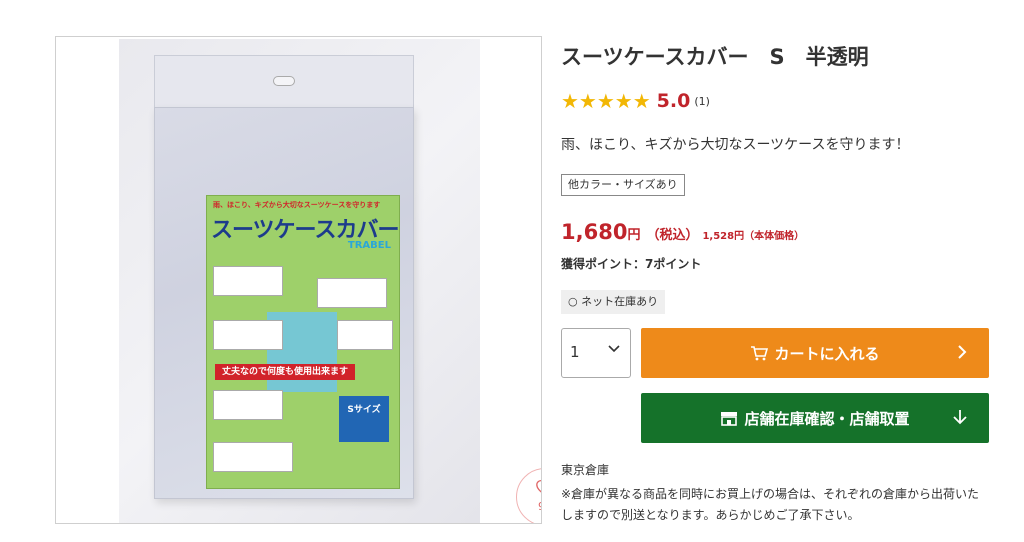 Image resolution: width=1024 pixels, height=542 pixels. What do you see at coordinates (297, 205) in the screenshot?
I see `package-subtitle: 雨、ほこり、キズから大切なスーツケースを守ります` at bounding box center [297, 205].